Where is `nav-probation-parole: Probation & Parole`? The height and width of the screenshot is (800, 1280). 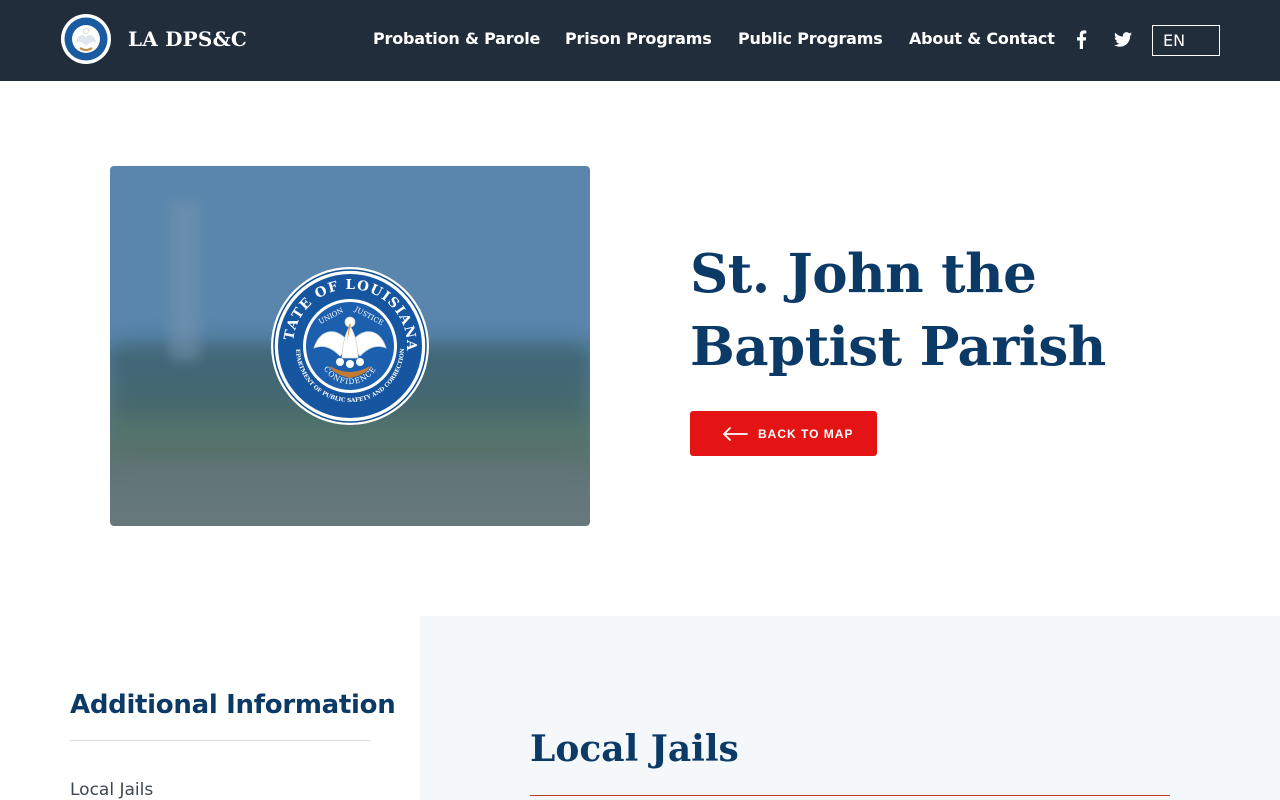 nav-probation-parole: Probation & Parole is located at coordinates (456, 38).